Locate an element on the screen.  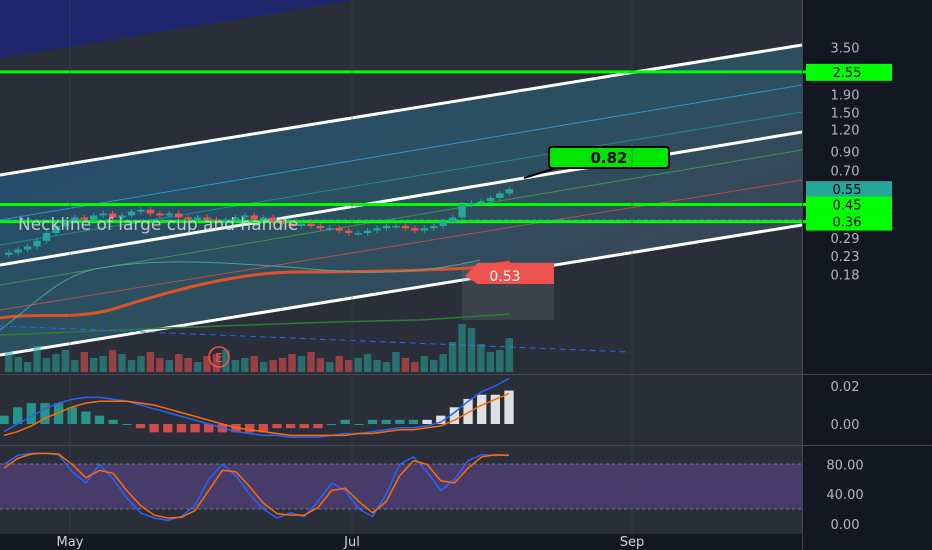
time-tick-label: Sep is located at coordinates (632, 542).